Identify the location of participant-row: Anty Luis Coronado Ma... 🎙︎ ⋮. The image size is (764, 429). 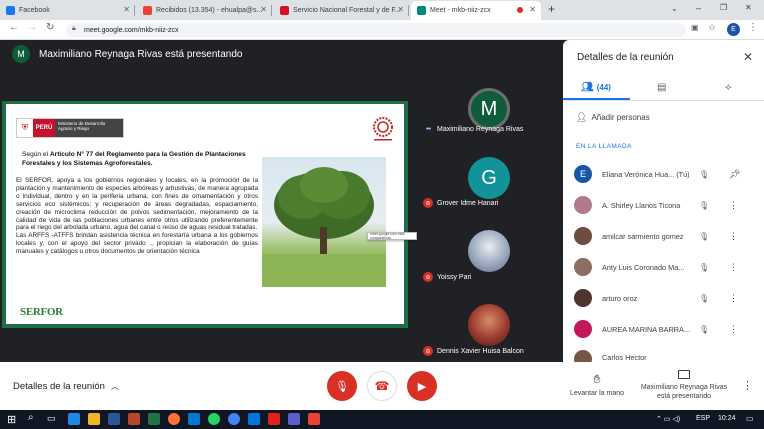
(664, 267).